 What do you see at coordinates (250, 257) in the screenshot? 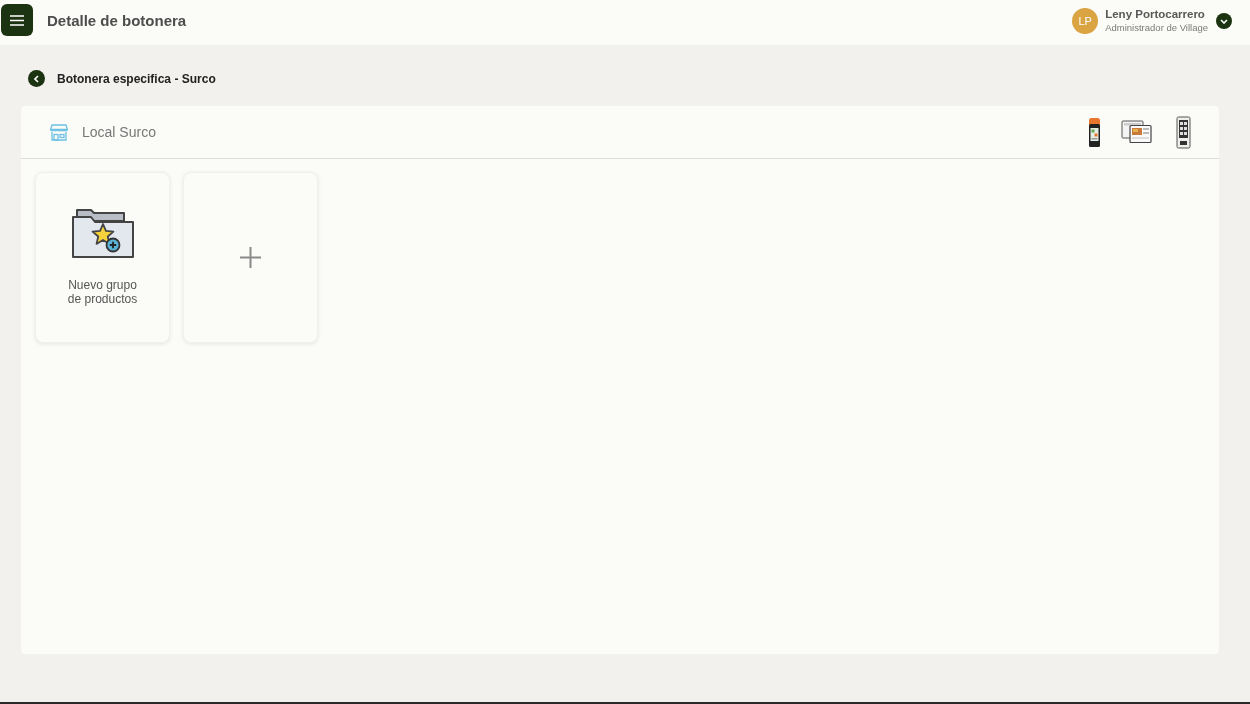
I see `plus-icon` at bounding box center [250, 257].